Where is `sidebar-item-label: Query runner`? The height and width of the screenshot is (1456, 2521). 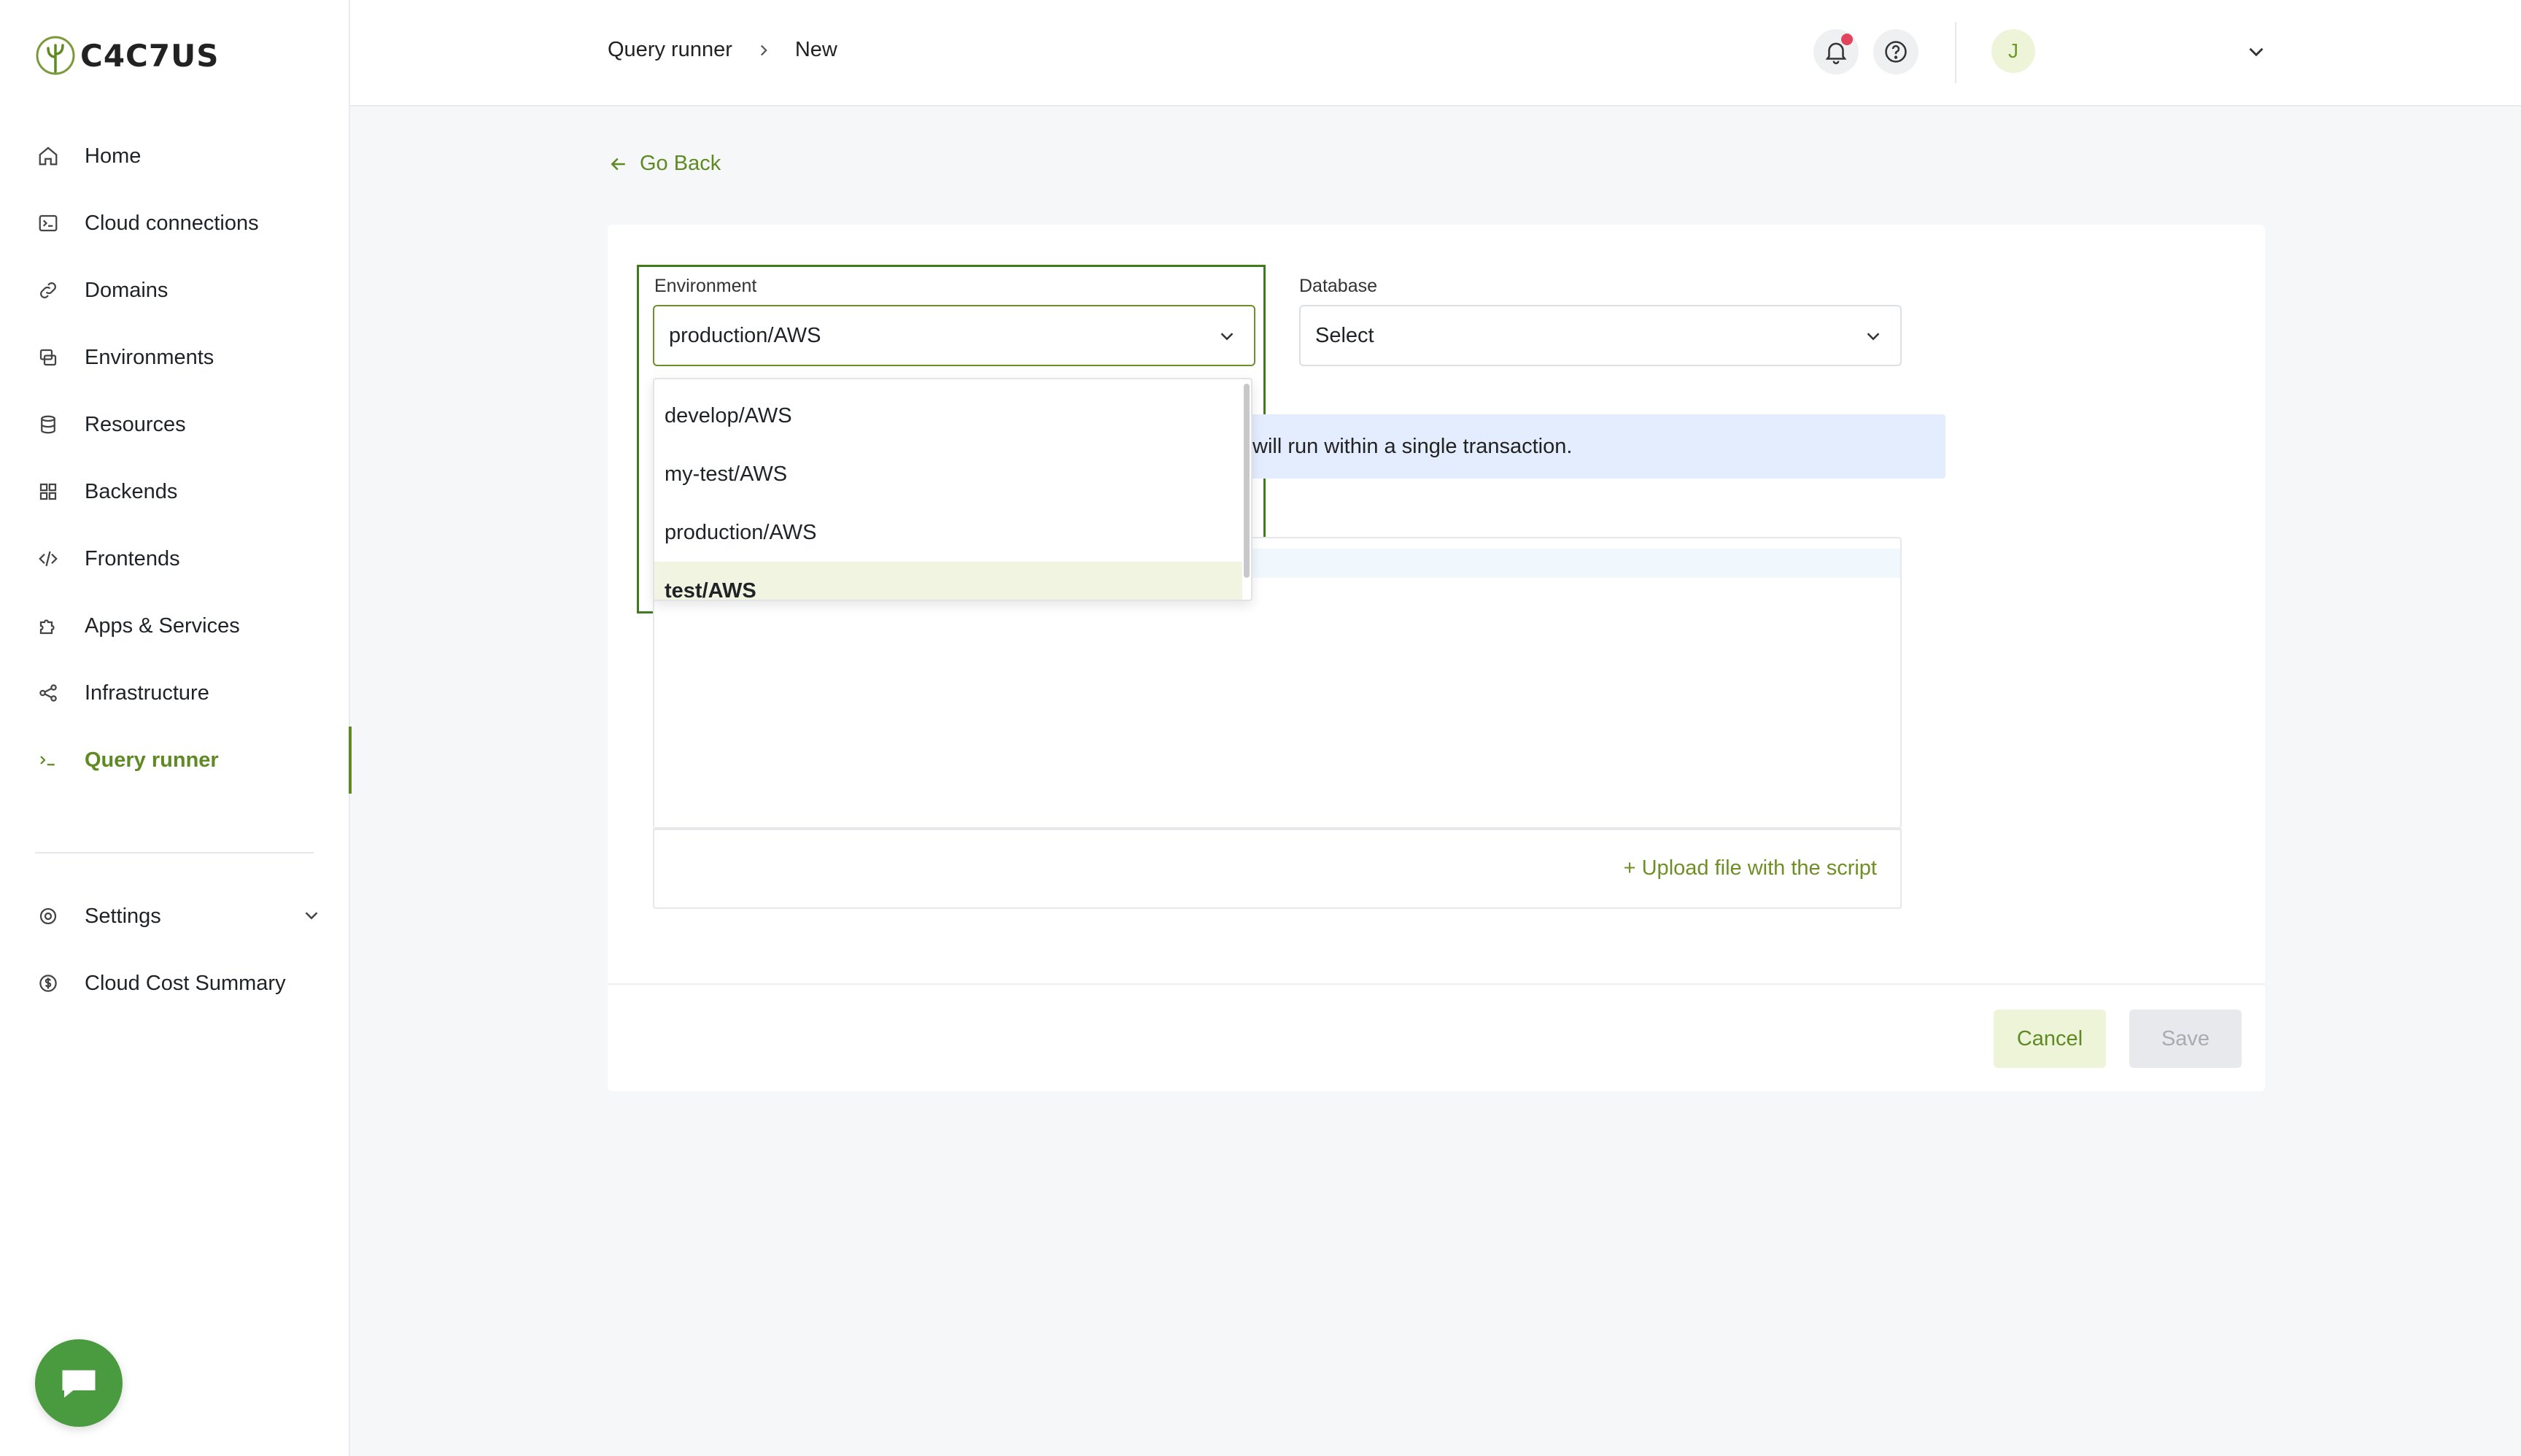
sidebar-item-label: Query runner is located at coordinates (152, 760).